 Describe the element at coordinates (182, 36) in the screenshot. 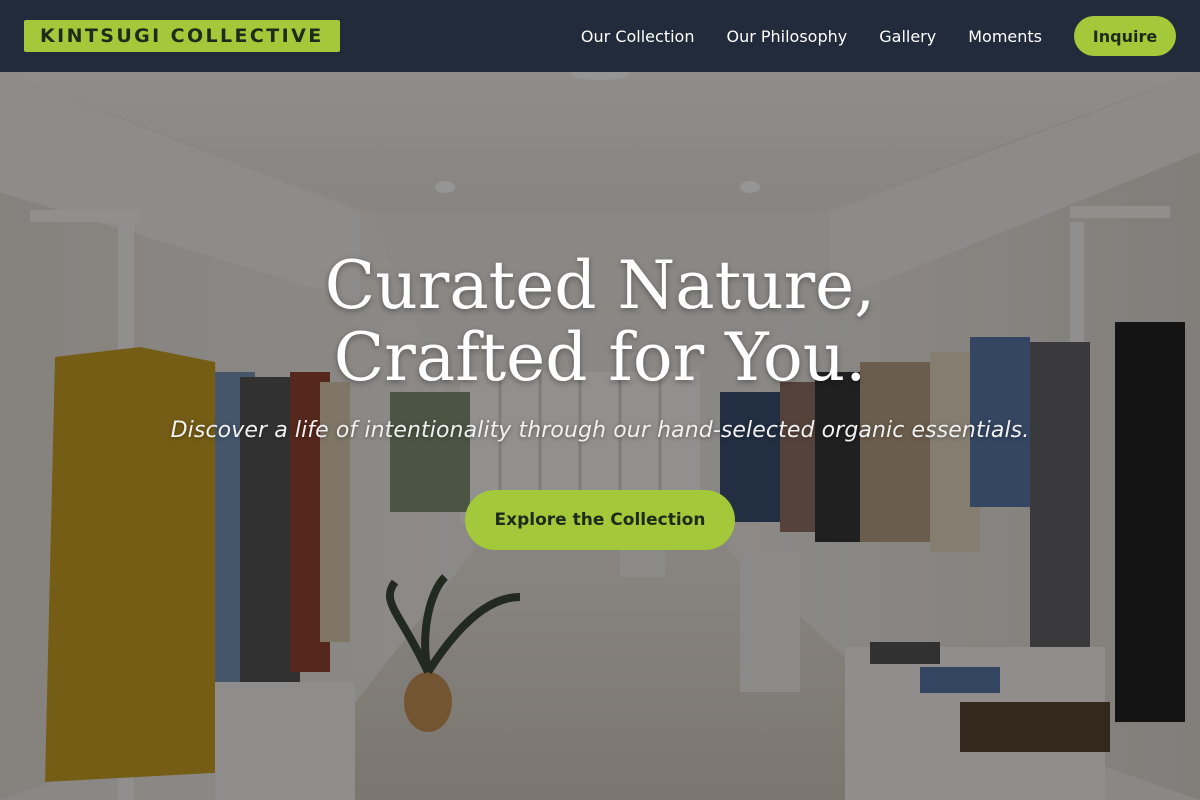

I see `brand-logo: KINTSUGI COLLECTIVE` at that location.